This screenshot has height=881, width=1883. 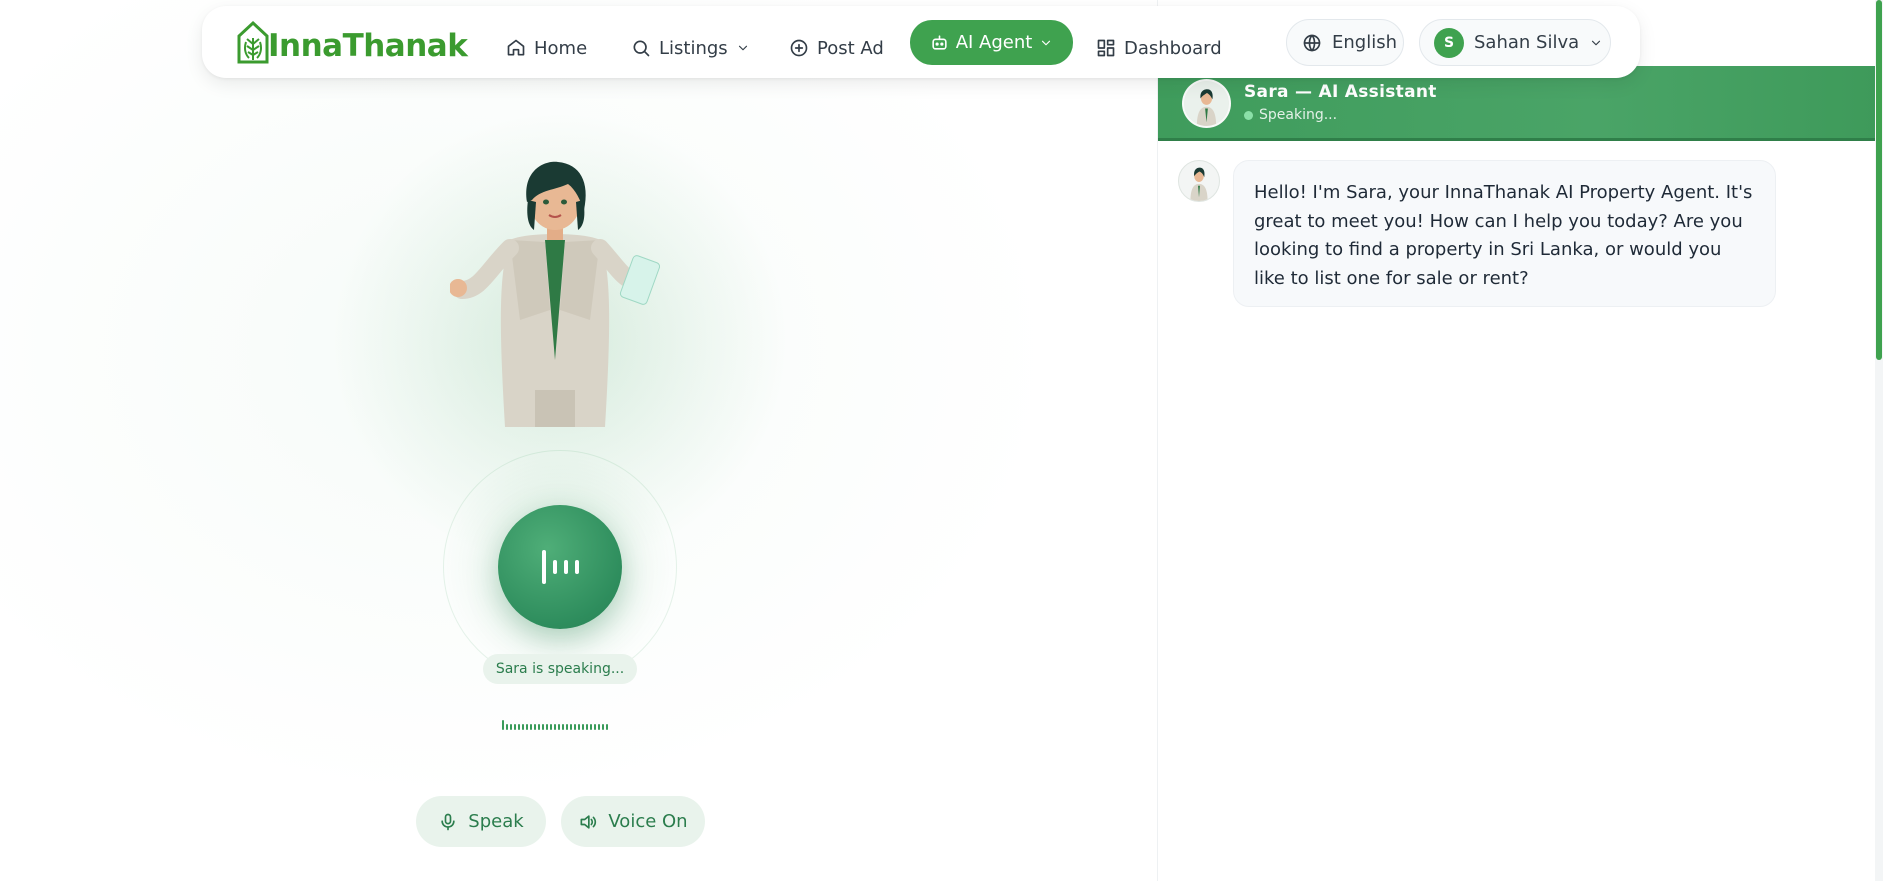 I want to click on nav-dashboard-label: Dashboard, so click(x=1173, y=48).